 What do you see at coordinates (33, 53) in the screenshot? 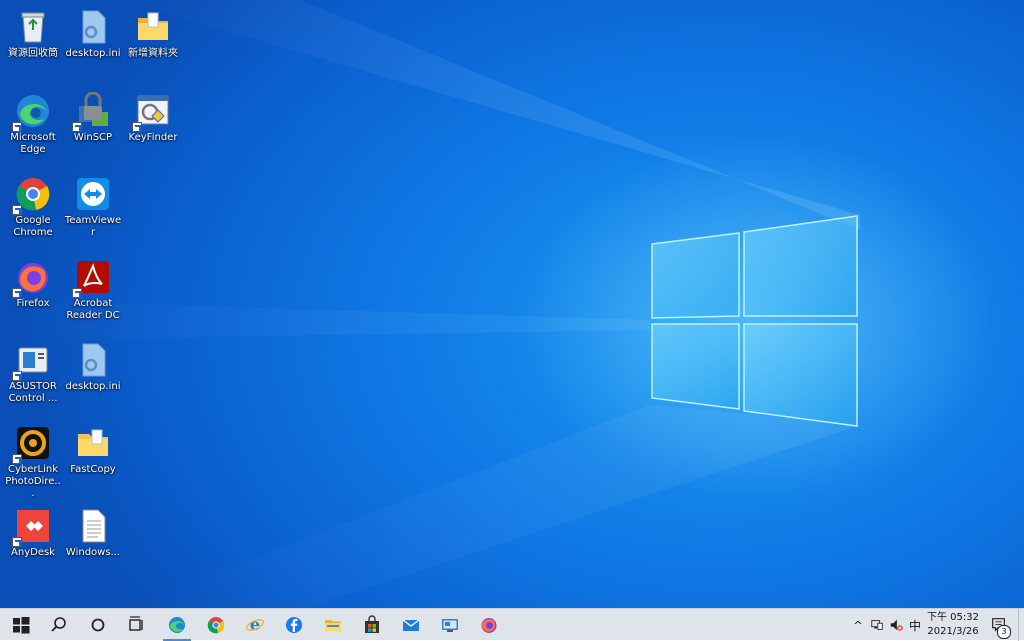
I see `desktop-icon-label: 資源回收筒` at bounding box center [33, 53].